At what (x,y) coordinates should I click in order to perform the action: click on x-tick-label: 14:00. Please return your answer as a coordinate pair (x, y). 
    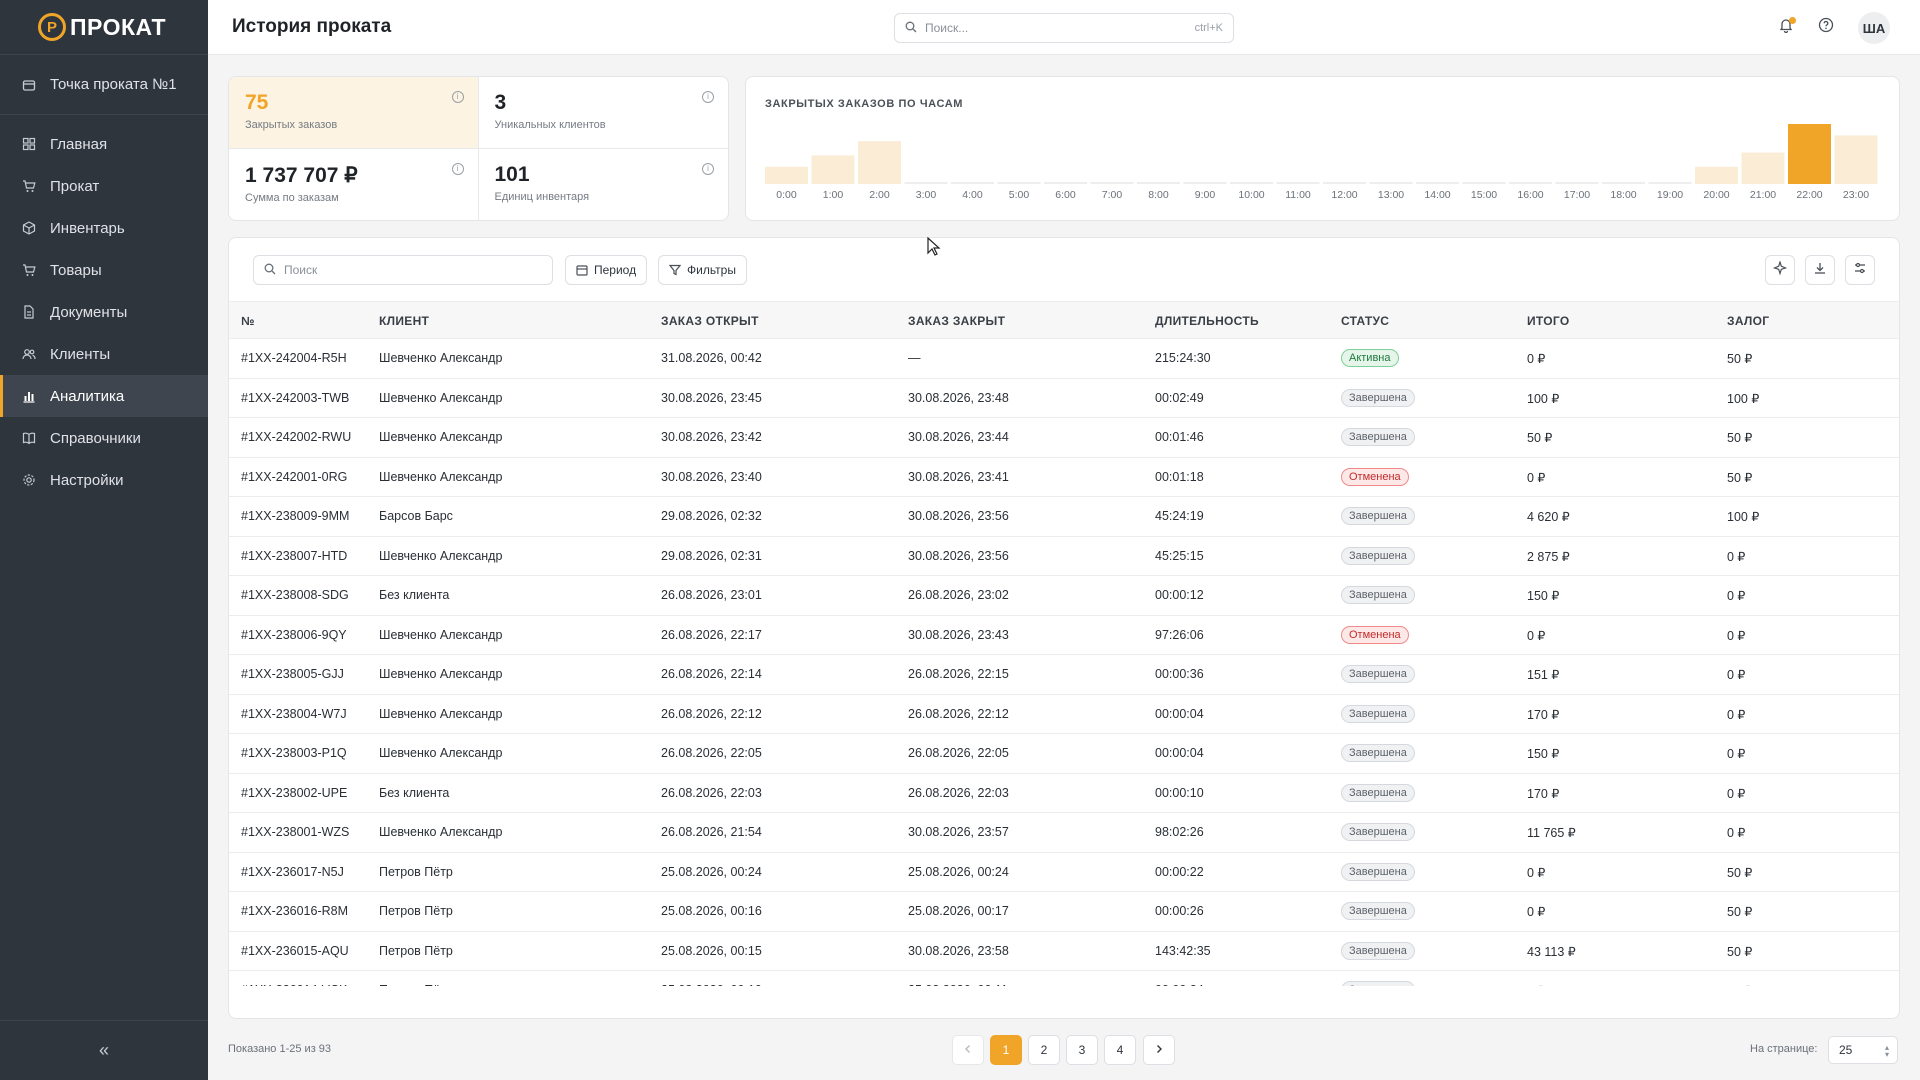
    Looking at the image, I should click on (1437, 195).